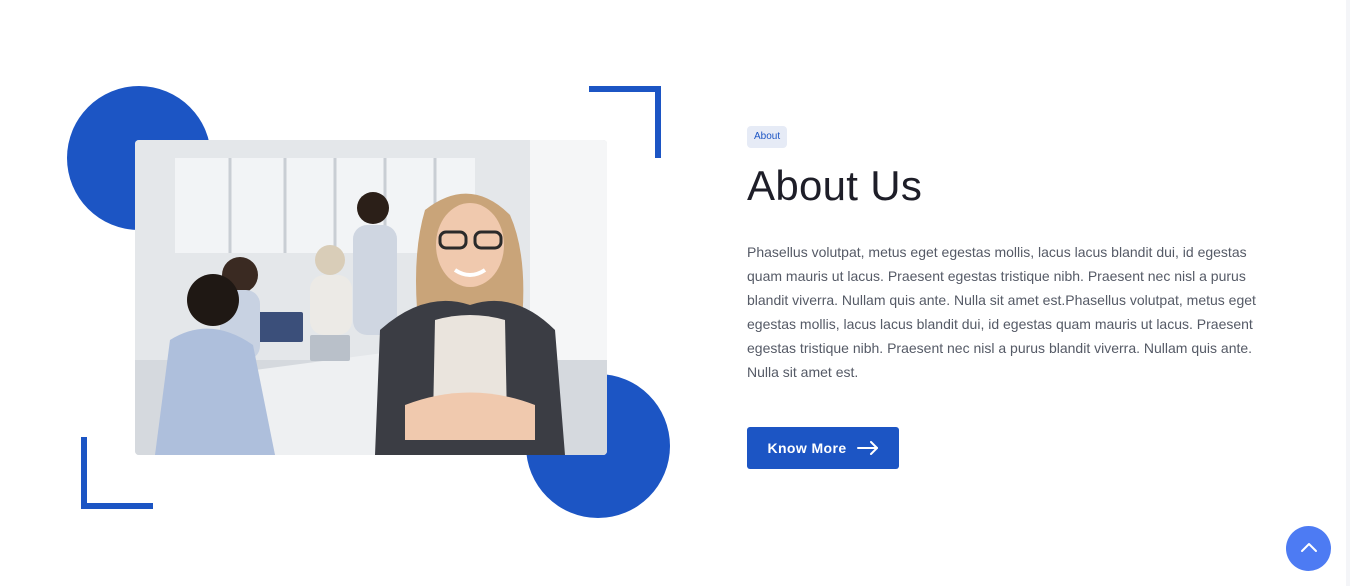 The height and width of the screenshot is (586, 1350). I want to click on know-more-button: Know More, so click(823, 448).